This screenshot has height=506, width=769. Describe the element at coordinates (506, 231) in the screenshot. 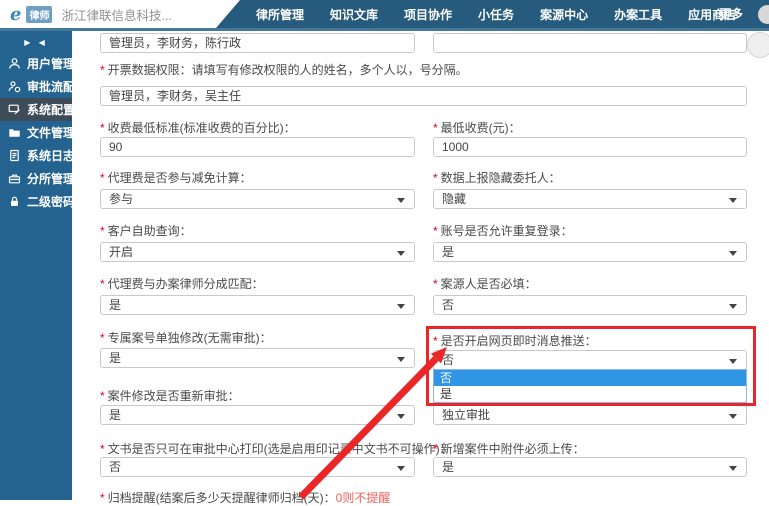

I see `label-text: 账号是否允许重复登录：` at that location.